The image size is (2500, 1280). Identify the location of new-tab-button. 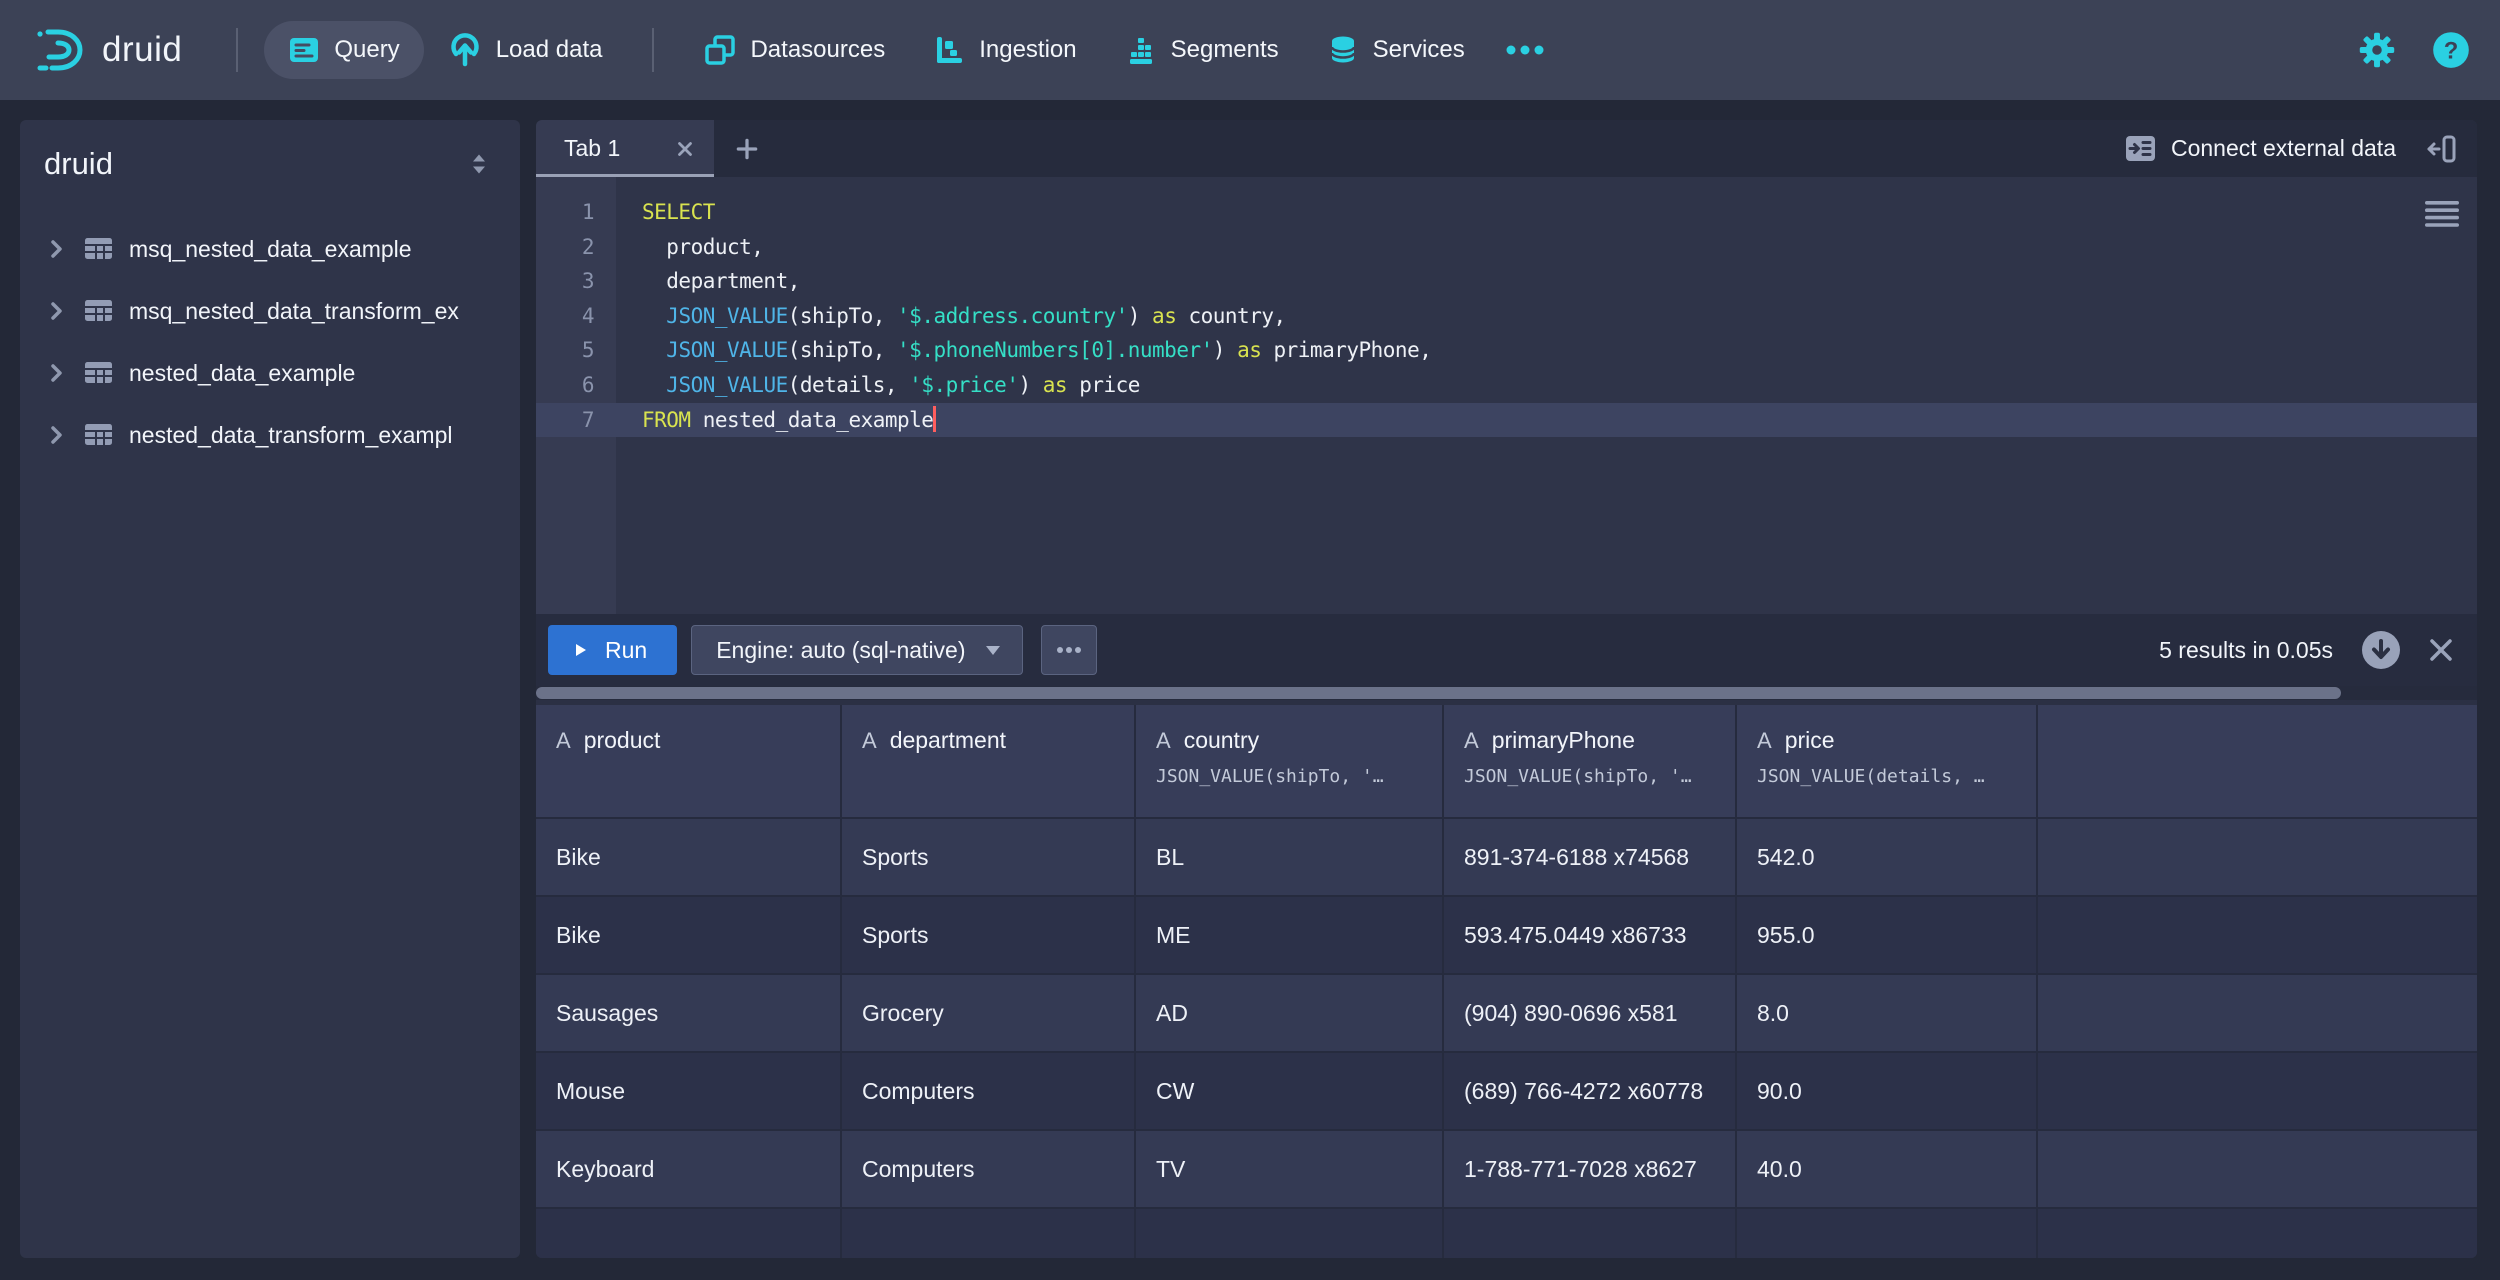
(747, 148).